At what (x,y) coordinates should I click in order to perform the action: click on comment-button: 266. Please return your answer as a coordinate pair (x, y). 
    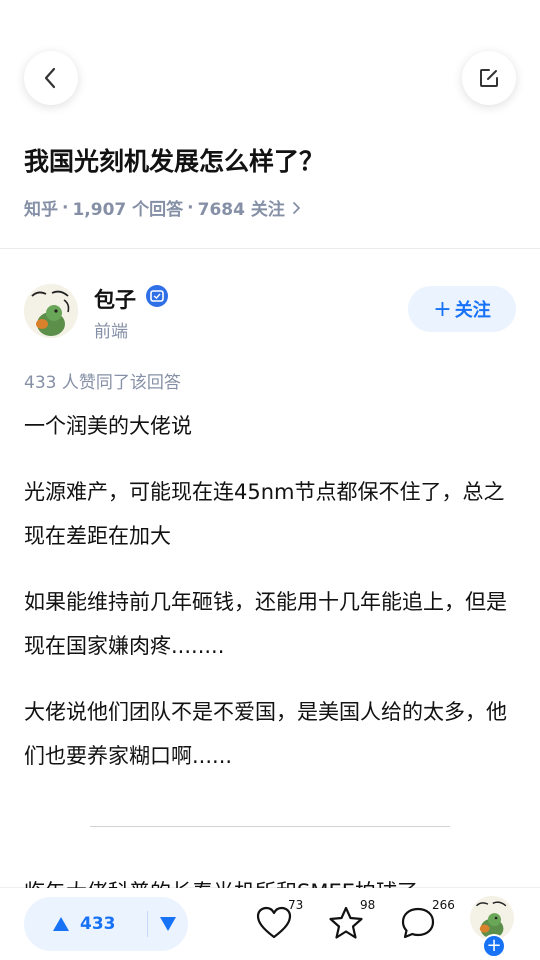
    Looking at the image, I should click on (427, 923).